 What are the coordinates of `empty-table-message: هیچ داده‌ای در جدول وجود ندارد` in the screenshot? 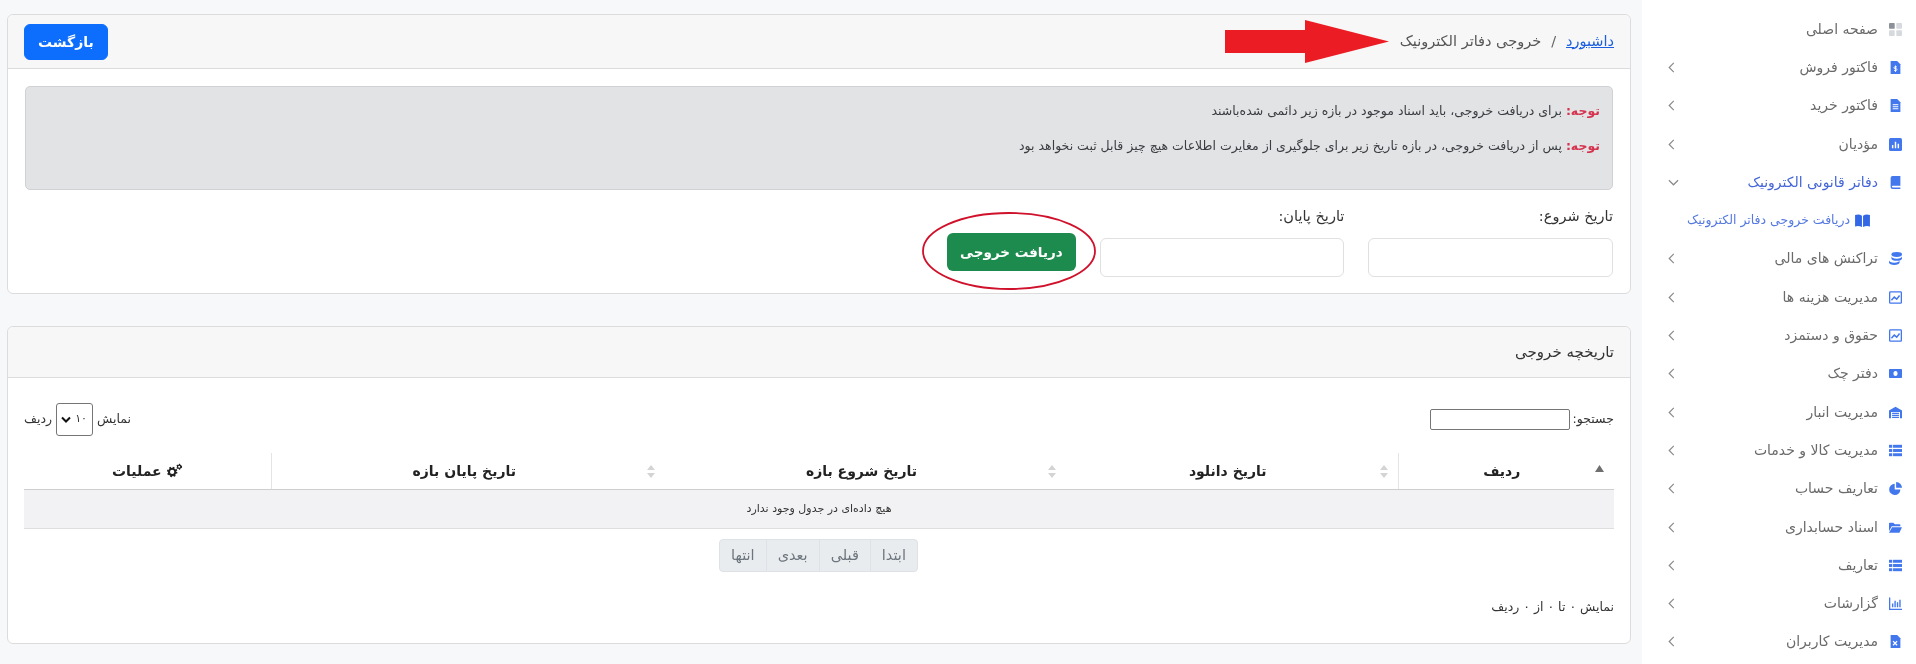 It's located at (819, 509).